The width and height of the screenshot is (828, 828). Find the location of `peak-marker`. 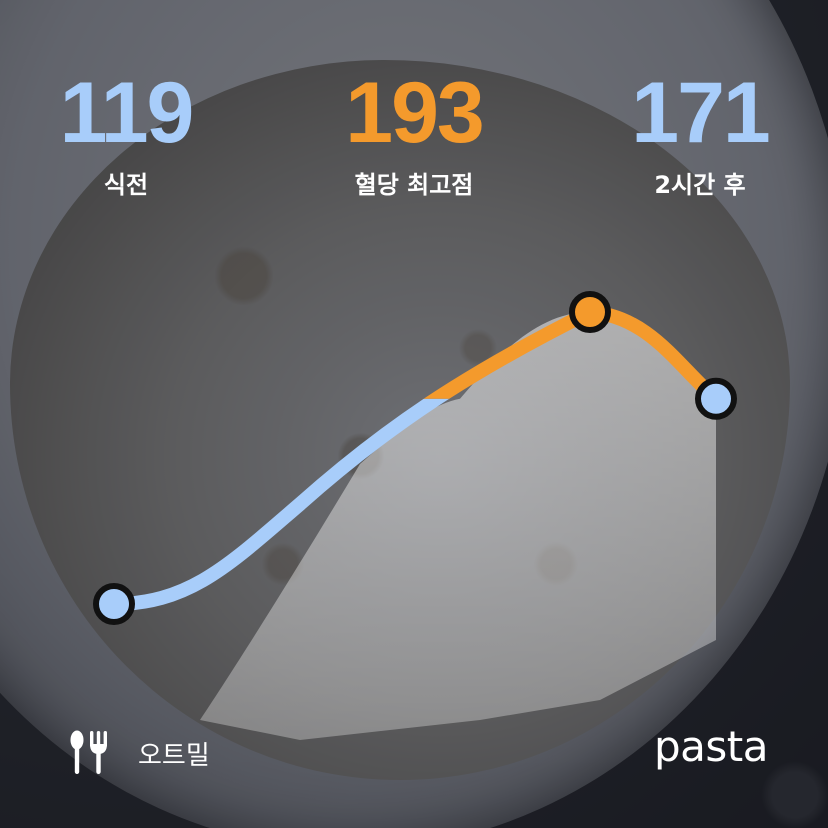

peak-marker is located at coordinates (590, 312).